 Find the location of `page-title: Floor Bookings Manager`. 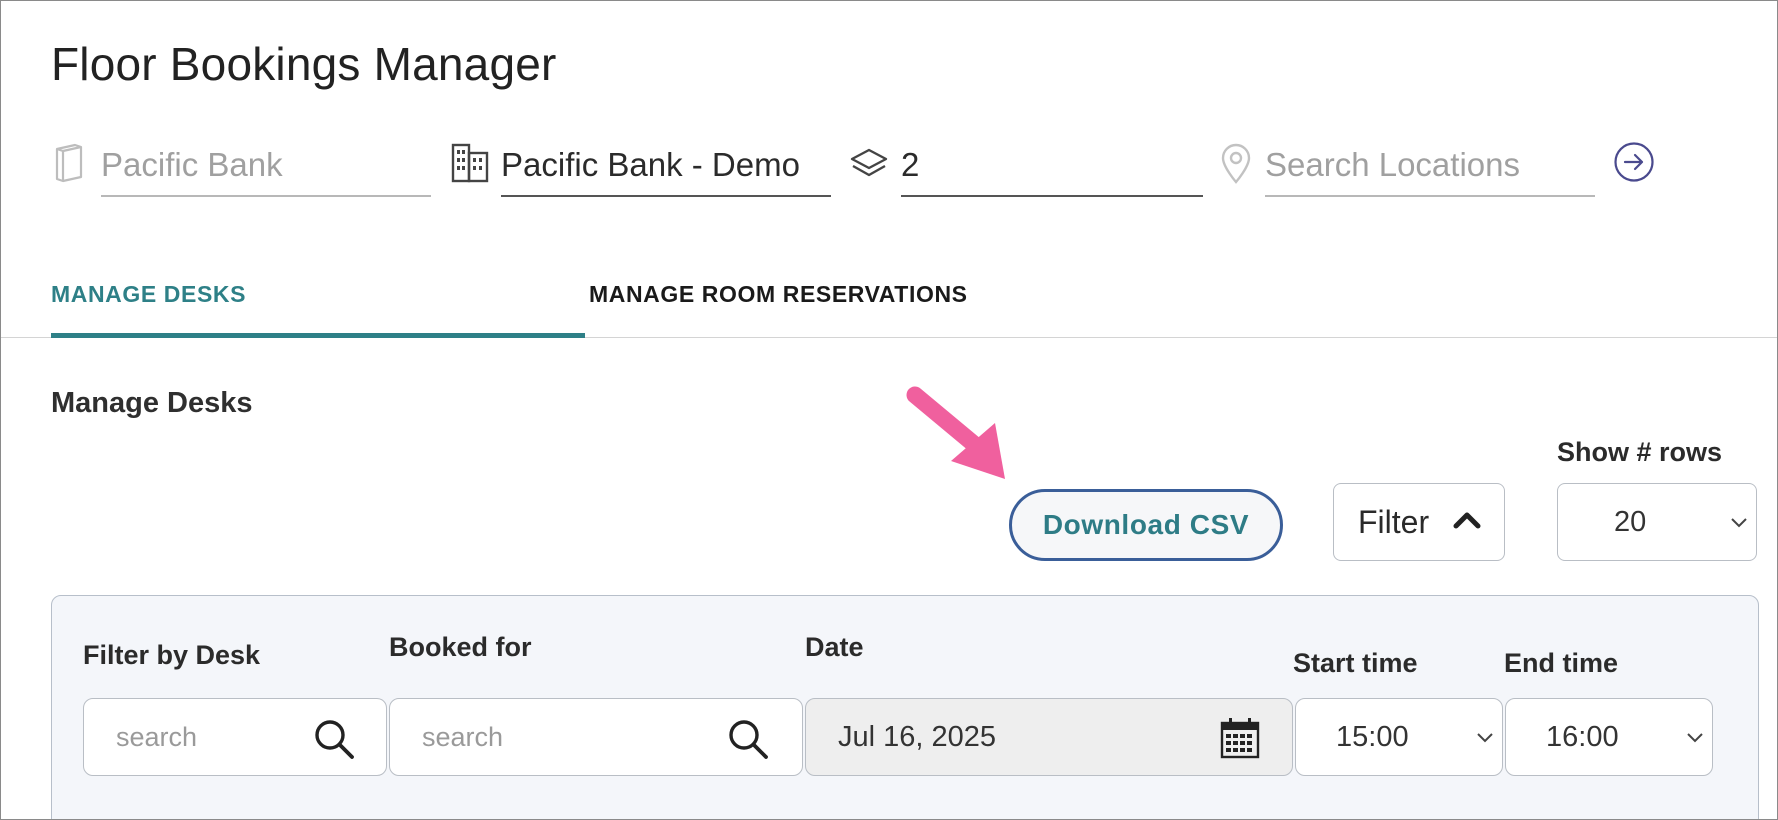

page-title: Floor Bookings Manager is located at coordinates (304, 64).